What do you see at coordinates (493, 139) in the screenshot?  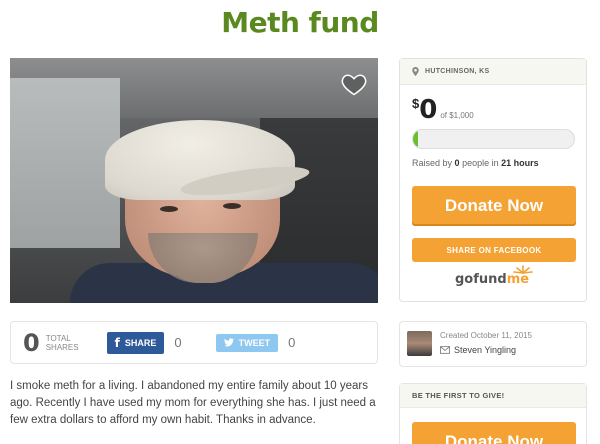 I see `progress-bar` at bounding box center [493, 139].